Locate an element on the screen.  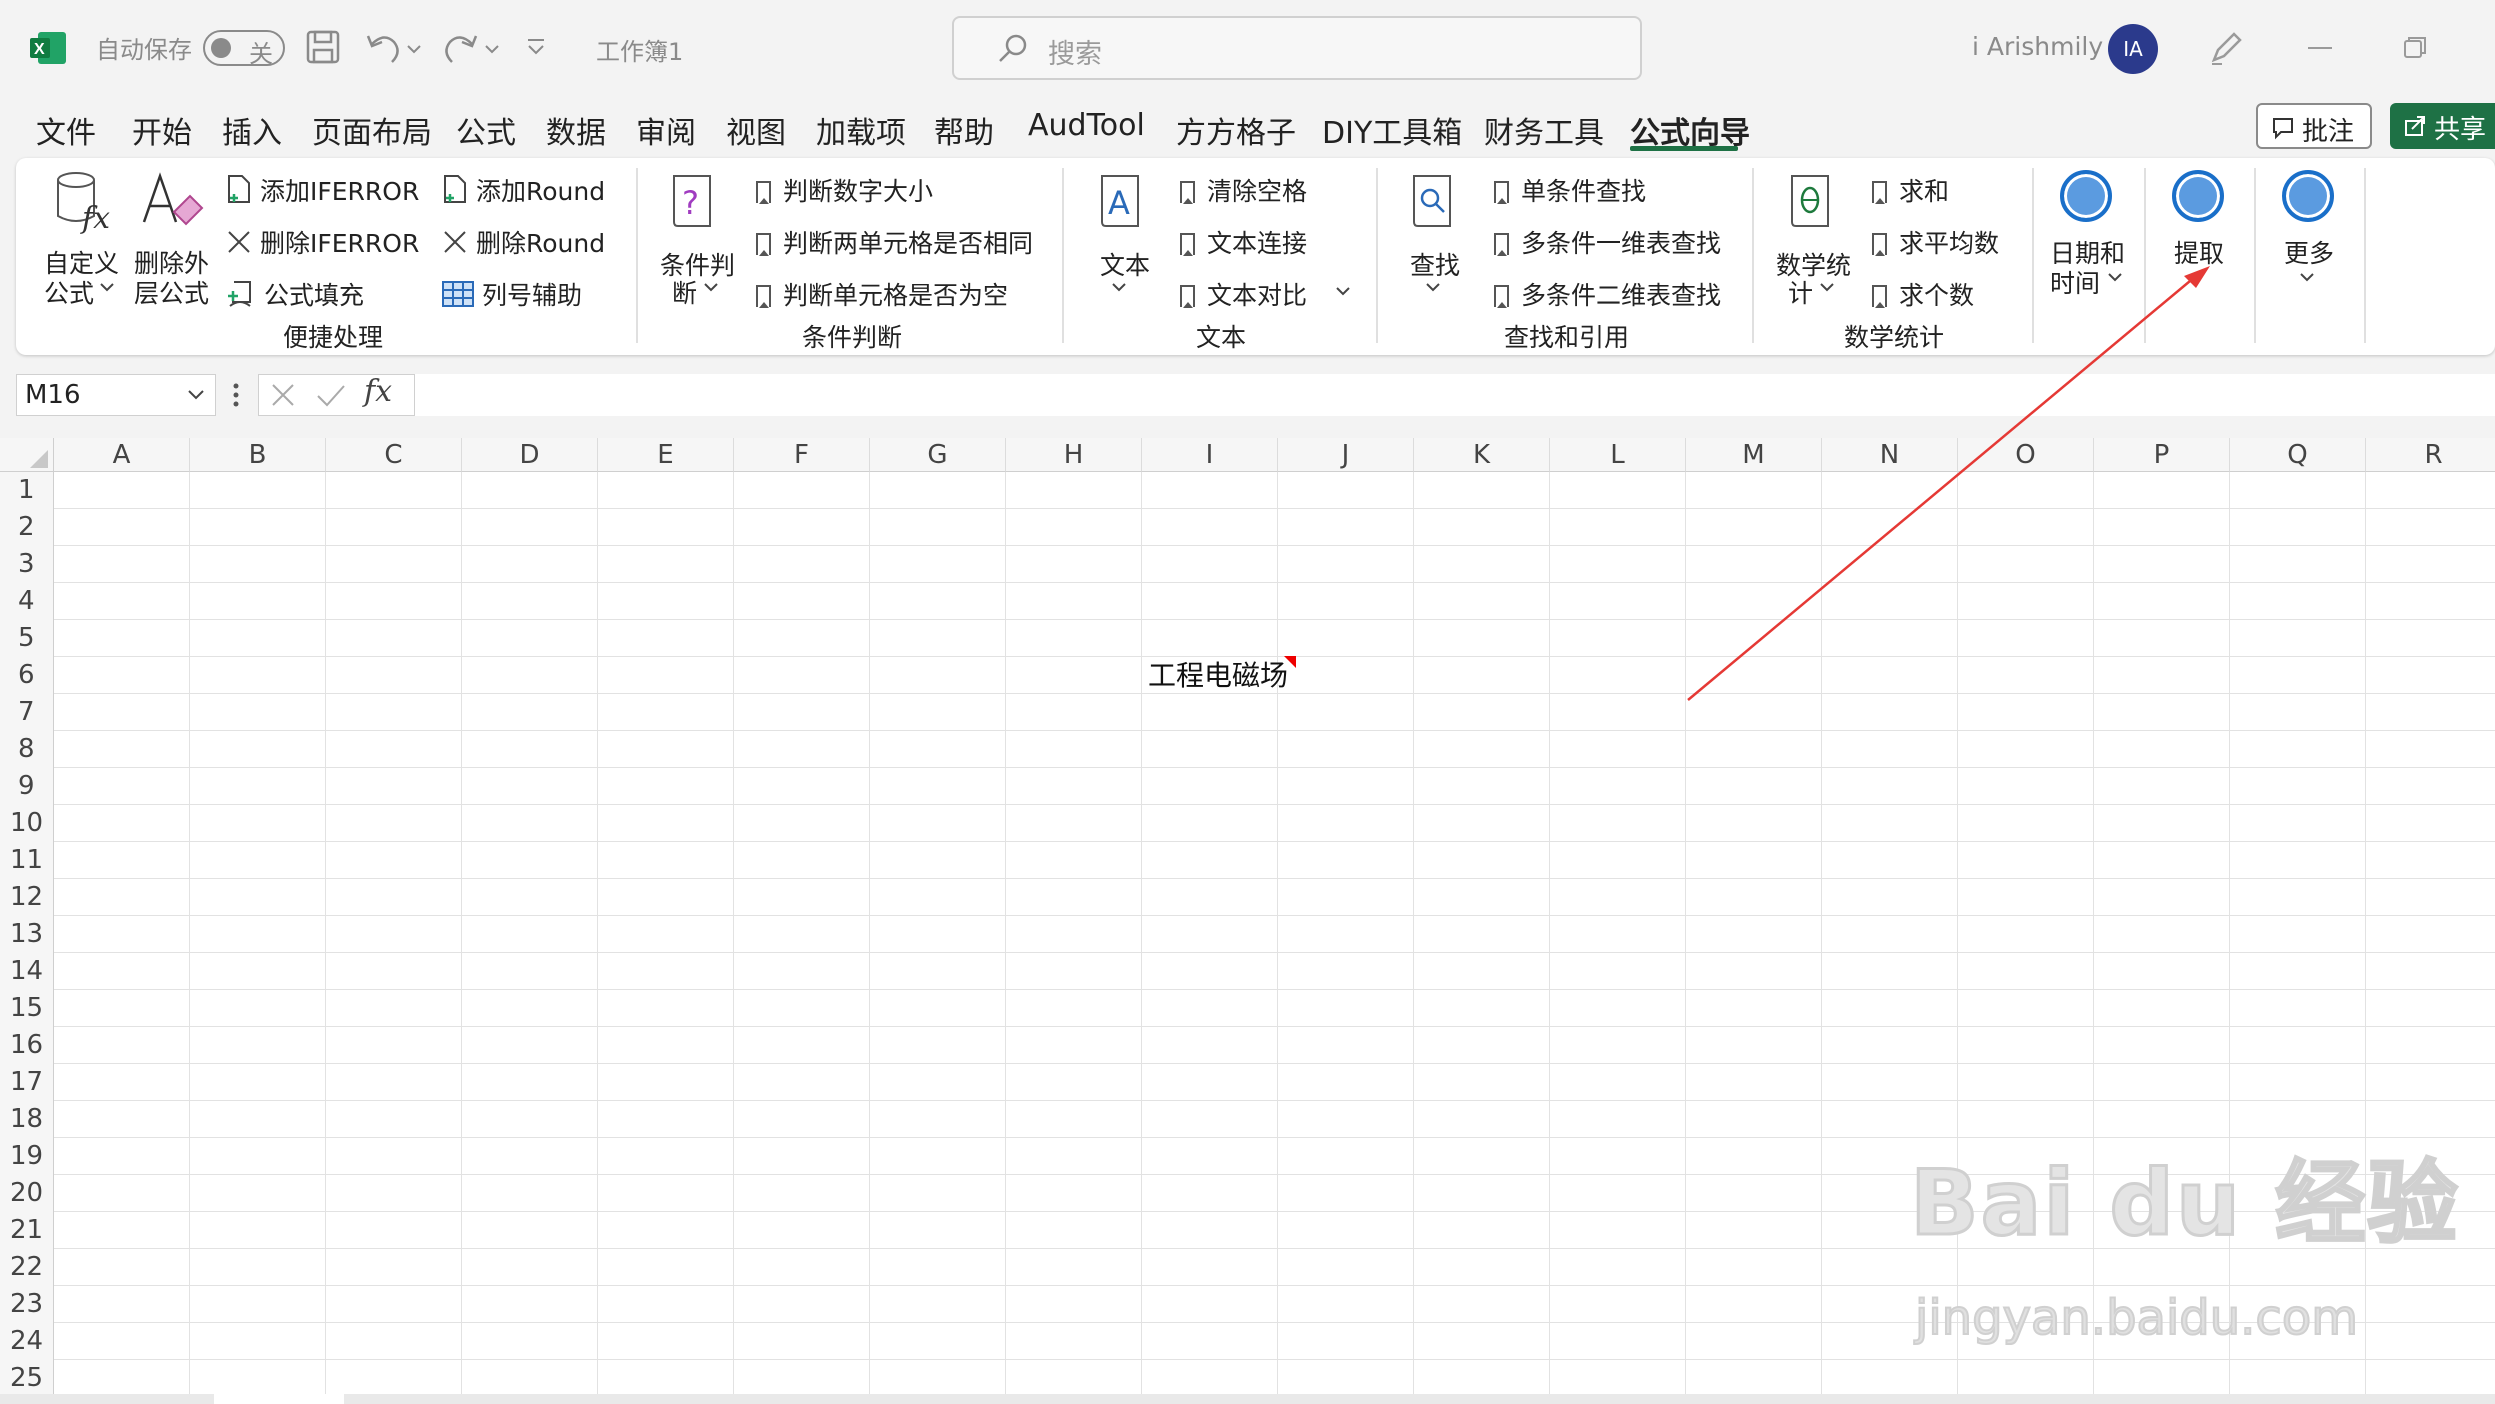
row-header: 3 is located at coordinates (27, 564).